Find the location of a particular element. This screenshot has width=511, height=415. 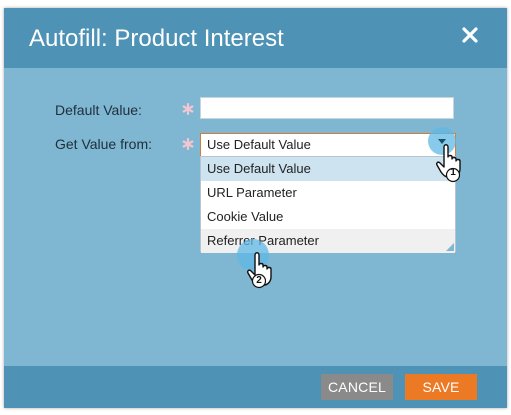

dialog-header: Autofill: Product Interest is located at coordinates (255, 38).